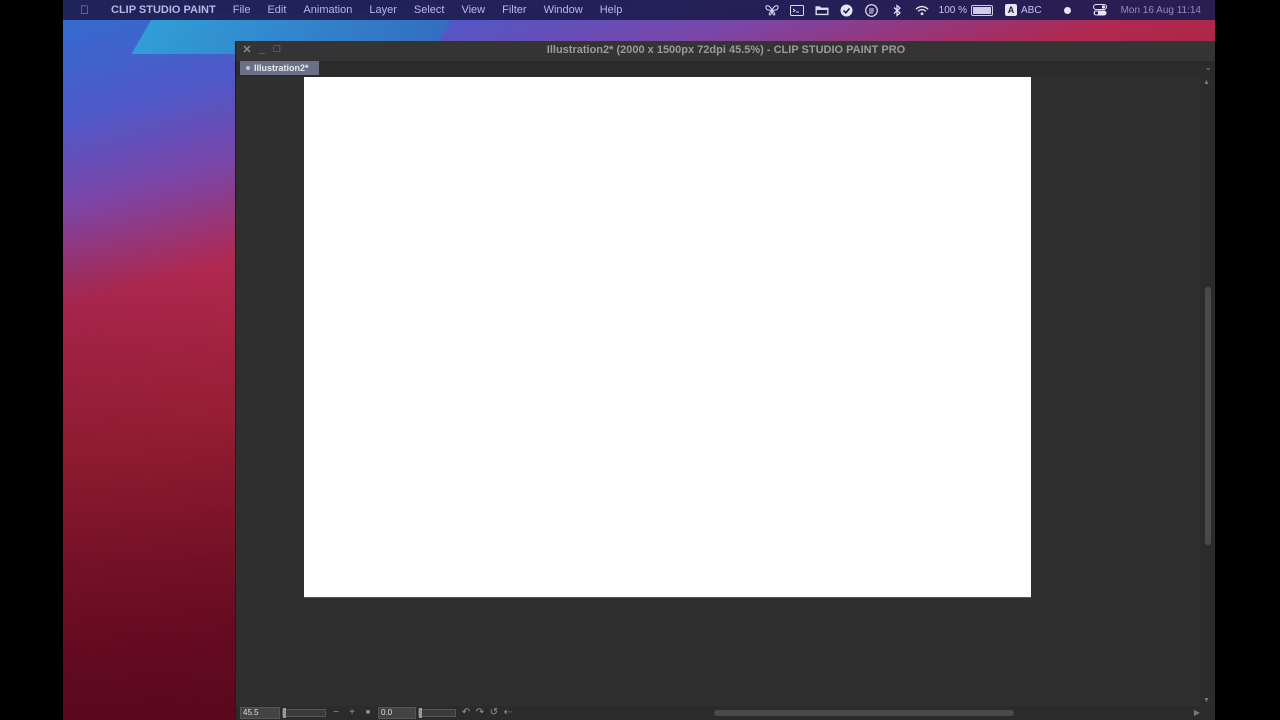 This screenshot has height=720, width=1280. What do you see at coordinates (368, 713) in the screenshot?
I see `fit-screen-icon: ■` at bounding box center [368, 713].